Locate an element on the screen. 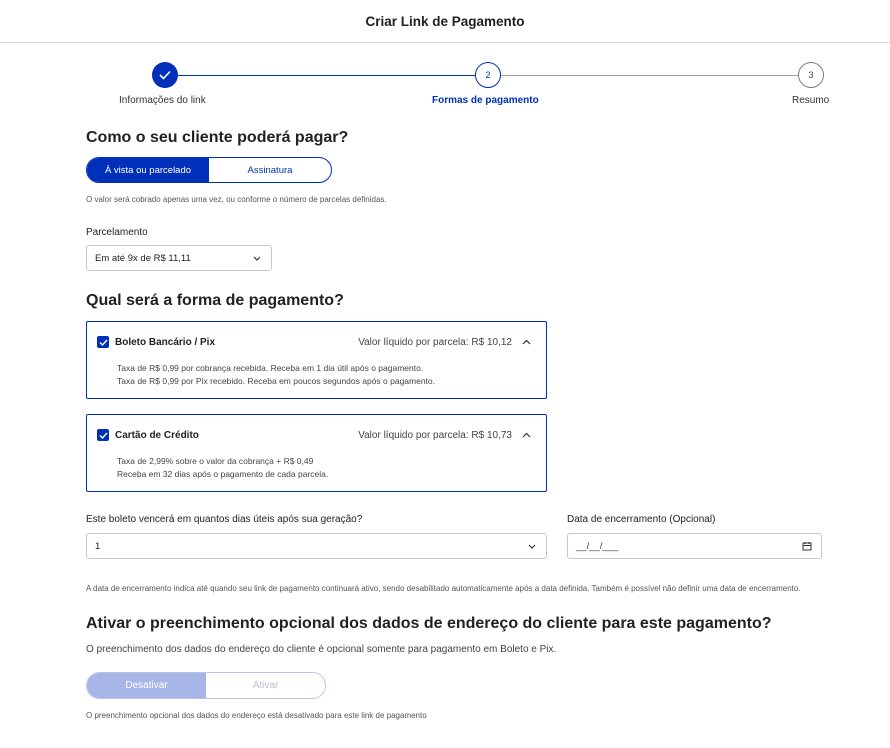 Image resolution: width=890 pixels, height=748 pixels. page-title: Criar Link de Pagamento is located at coordinates (445, 21).